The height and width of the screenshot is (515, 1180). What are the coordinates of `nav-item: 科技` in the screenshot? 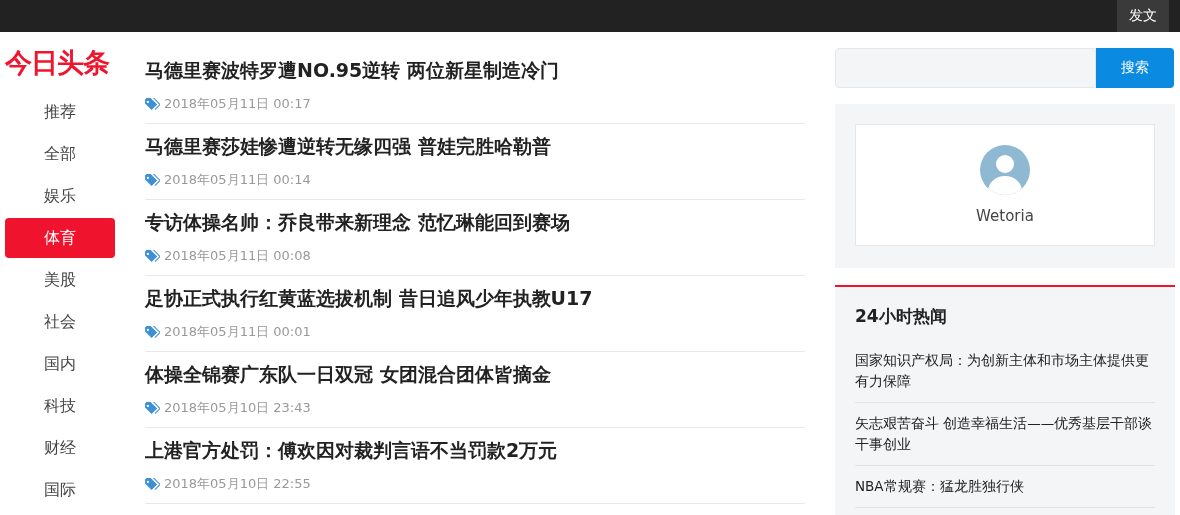 It's located at (60, 406).